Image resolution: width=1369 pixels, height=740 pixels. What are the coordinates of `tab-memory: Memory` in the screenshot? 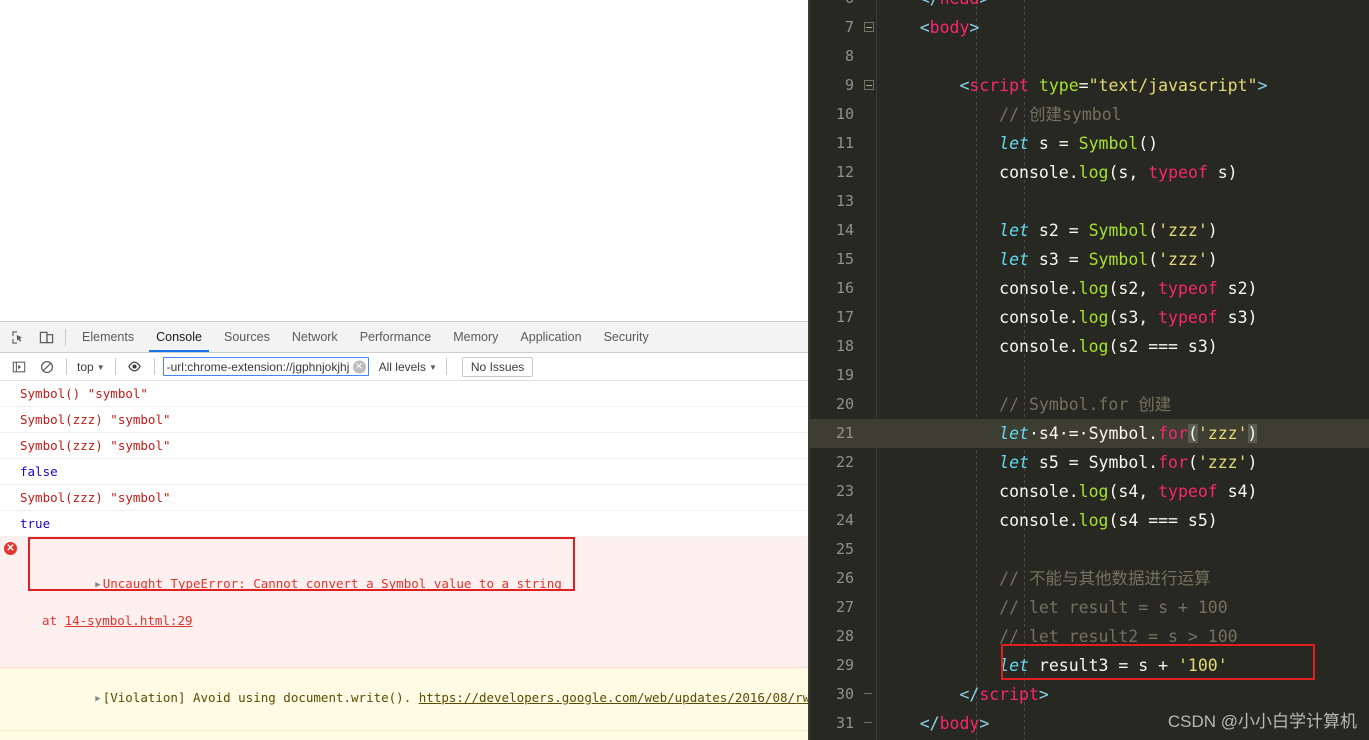 It's located at (475, 337).